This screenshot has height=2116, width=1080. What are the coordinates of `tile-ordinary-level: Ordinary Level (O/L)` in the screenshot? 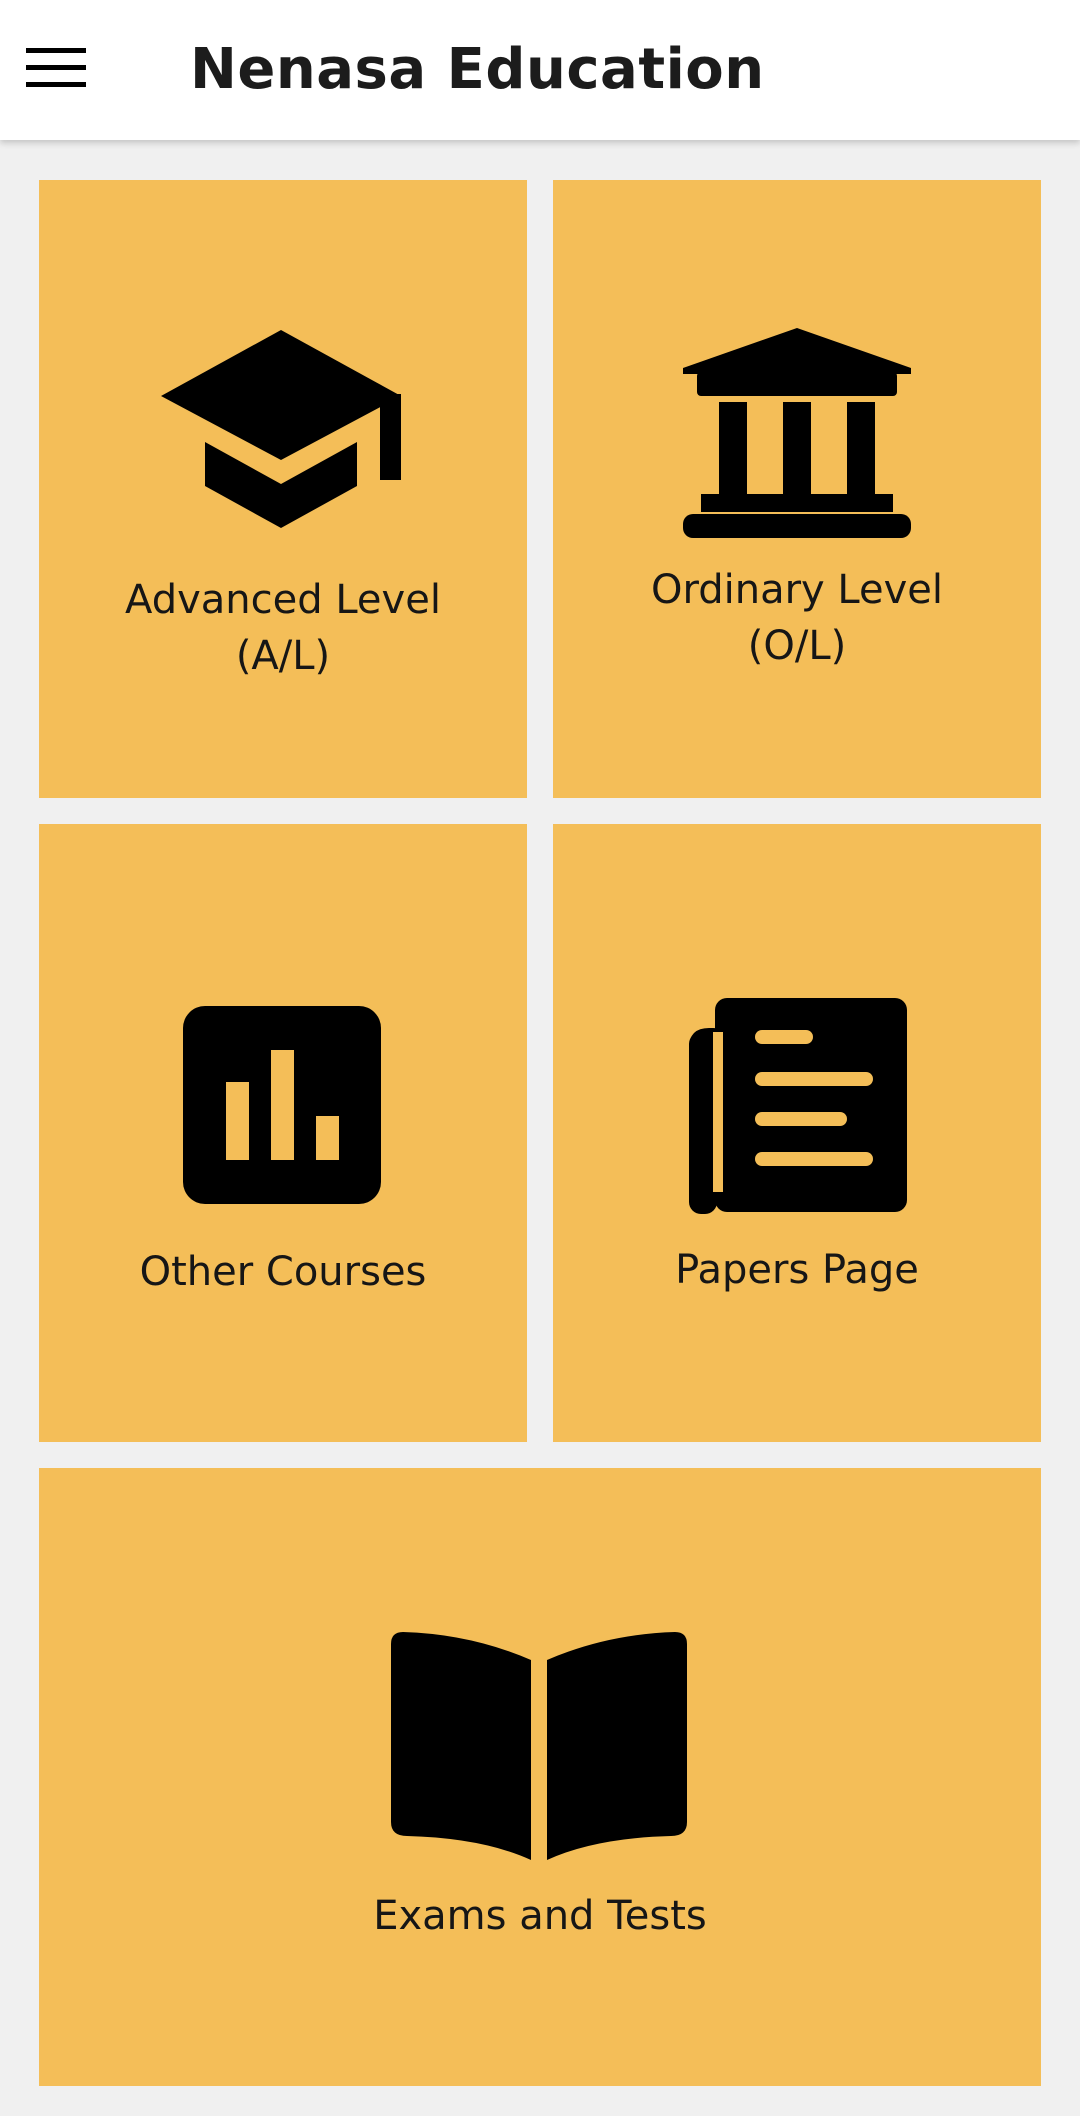 It's located at (797, 489).